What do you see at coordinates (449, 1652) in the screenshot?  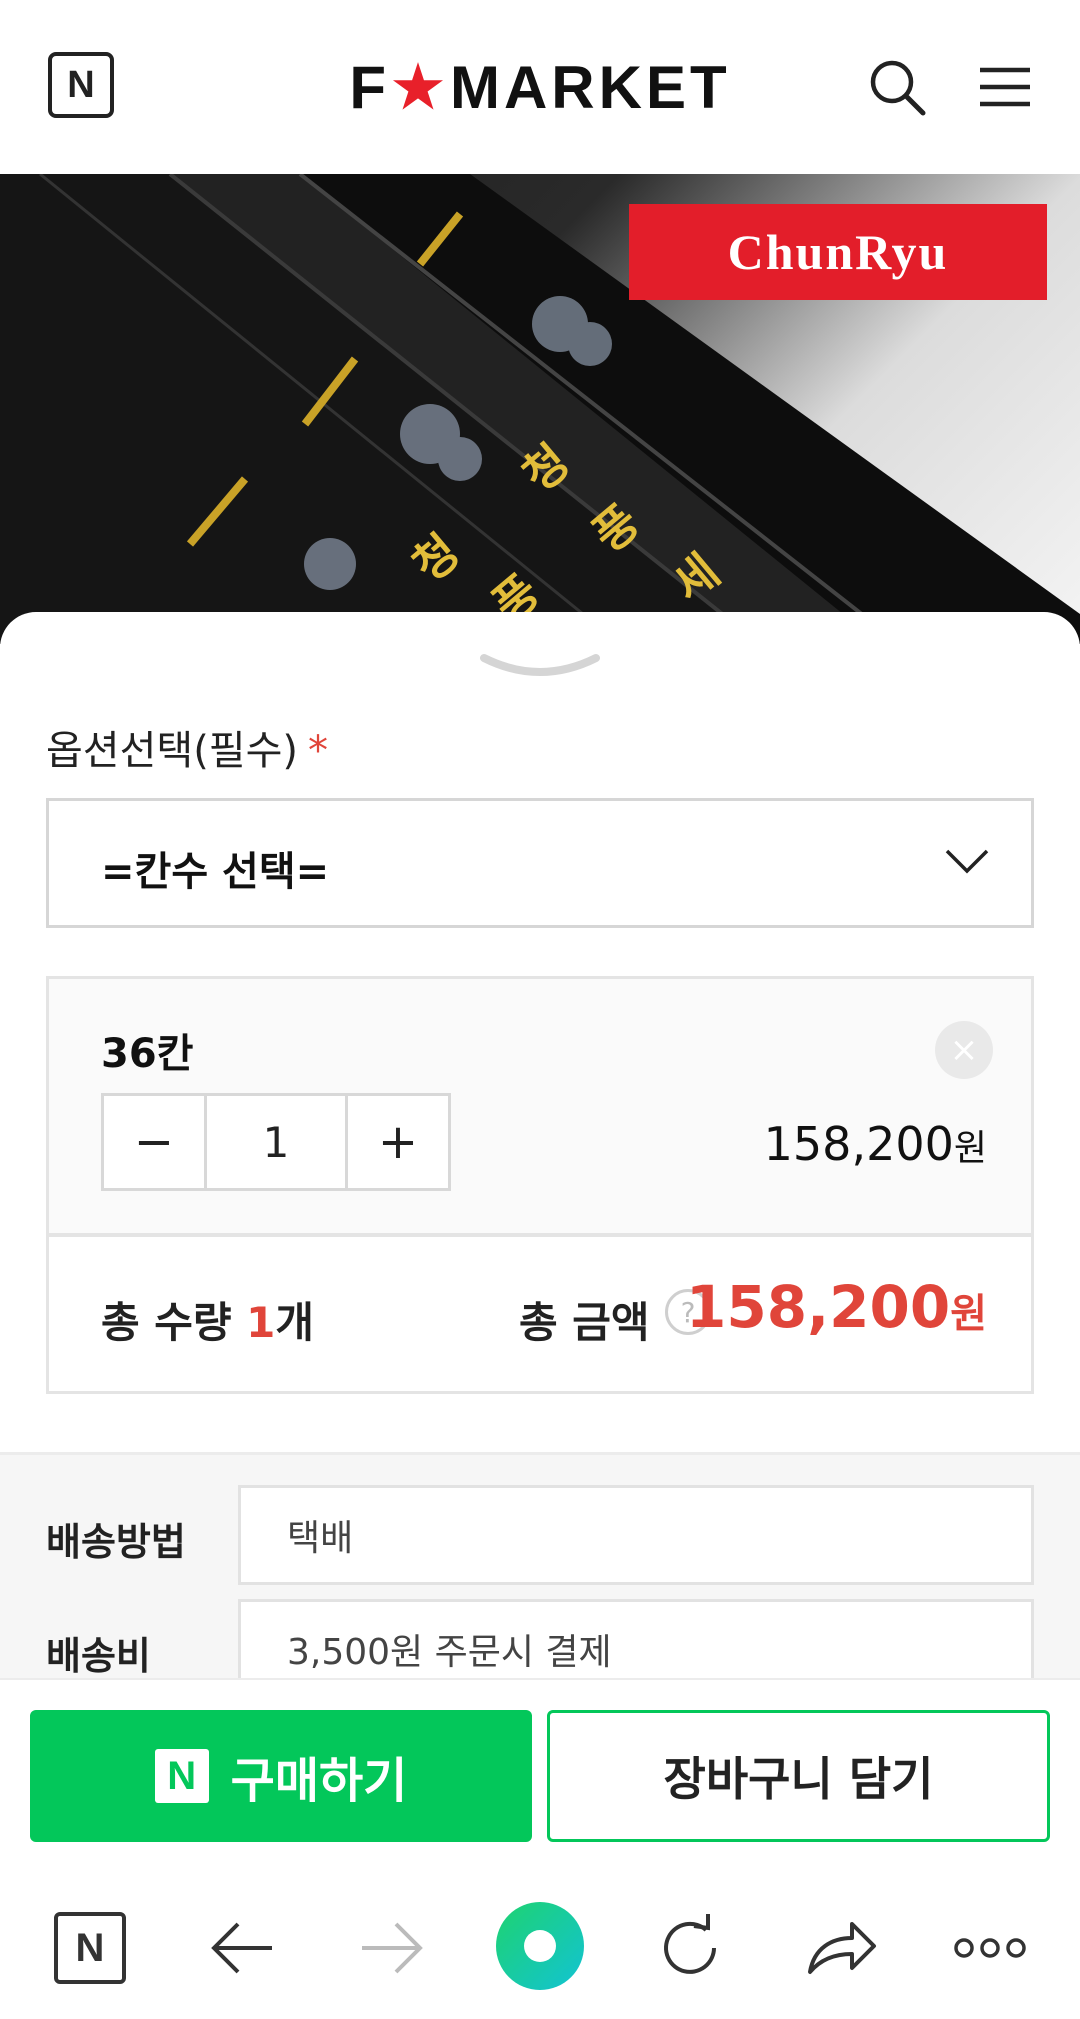 I see `shipping-fee-value: 3,500원 주문시 결제` at bounding box center [449, 1652].